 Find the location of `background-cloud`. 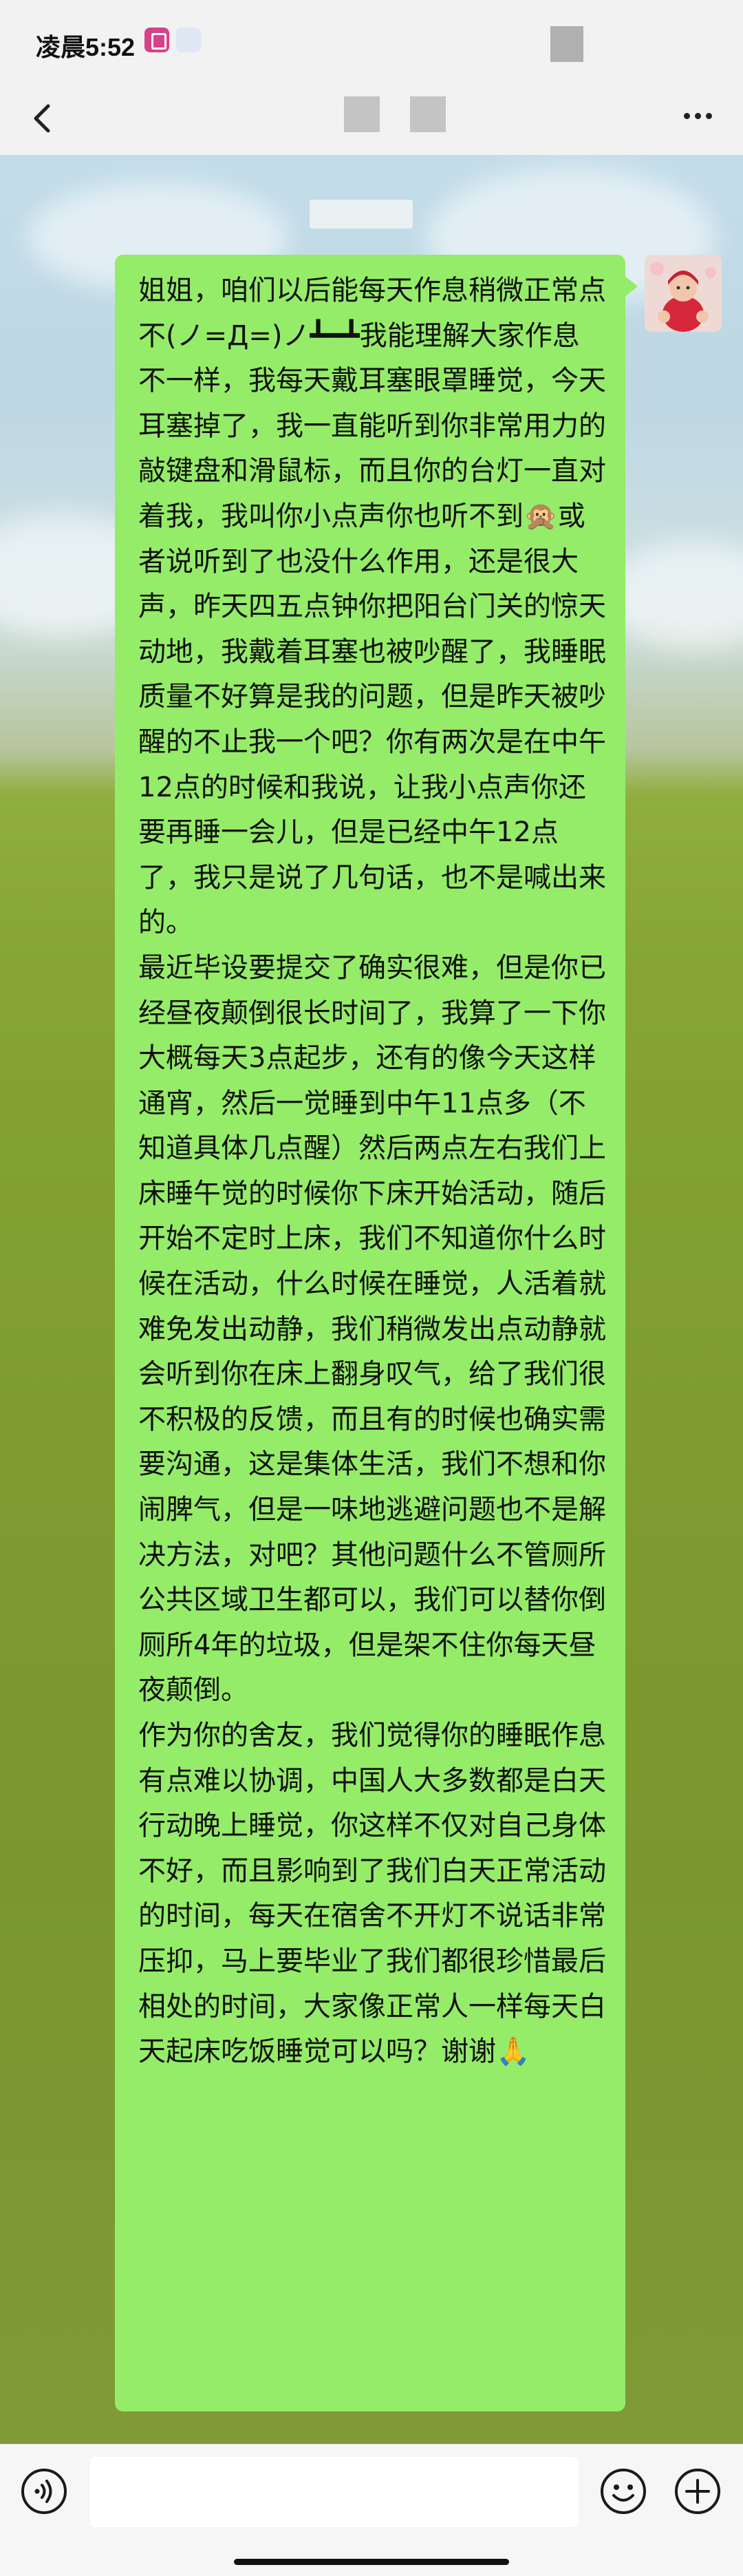

background-cloud is located at coordinates (674, 596).